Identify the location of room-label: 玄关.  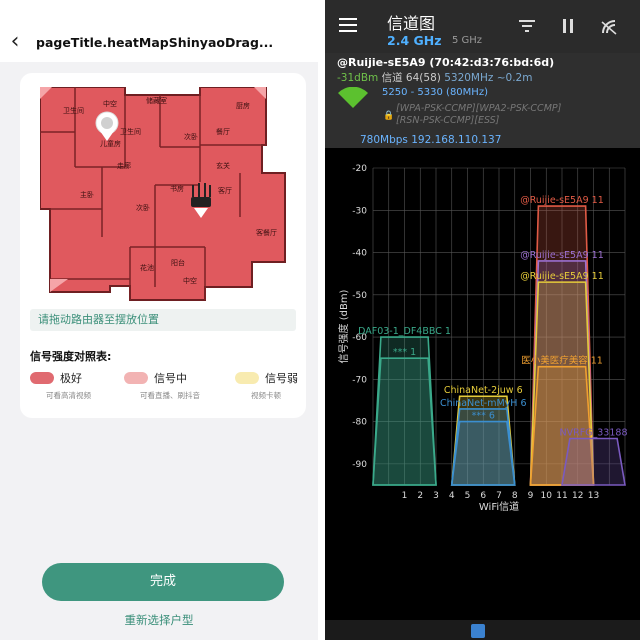
(223, 165).